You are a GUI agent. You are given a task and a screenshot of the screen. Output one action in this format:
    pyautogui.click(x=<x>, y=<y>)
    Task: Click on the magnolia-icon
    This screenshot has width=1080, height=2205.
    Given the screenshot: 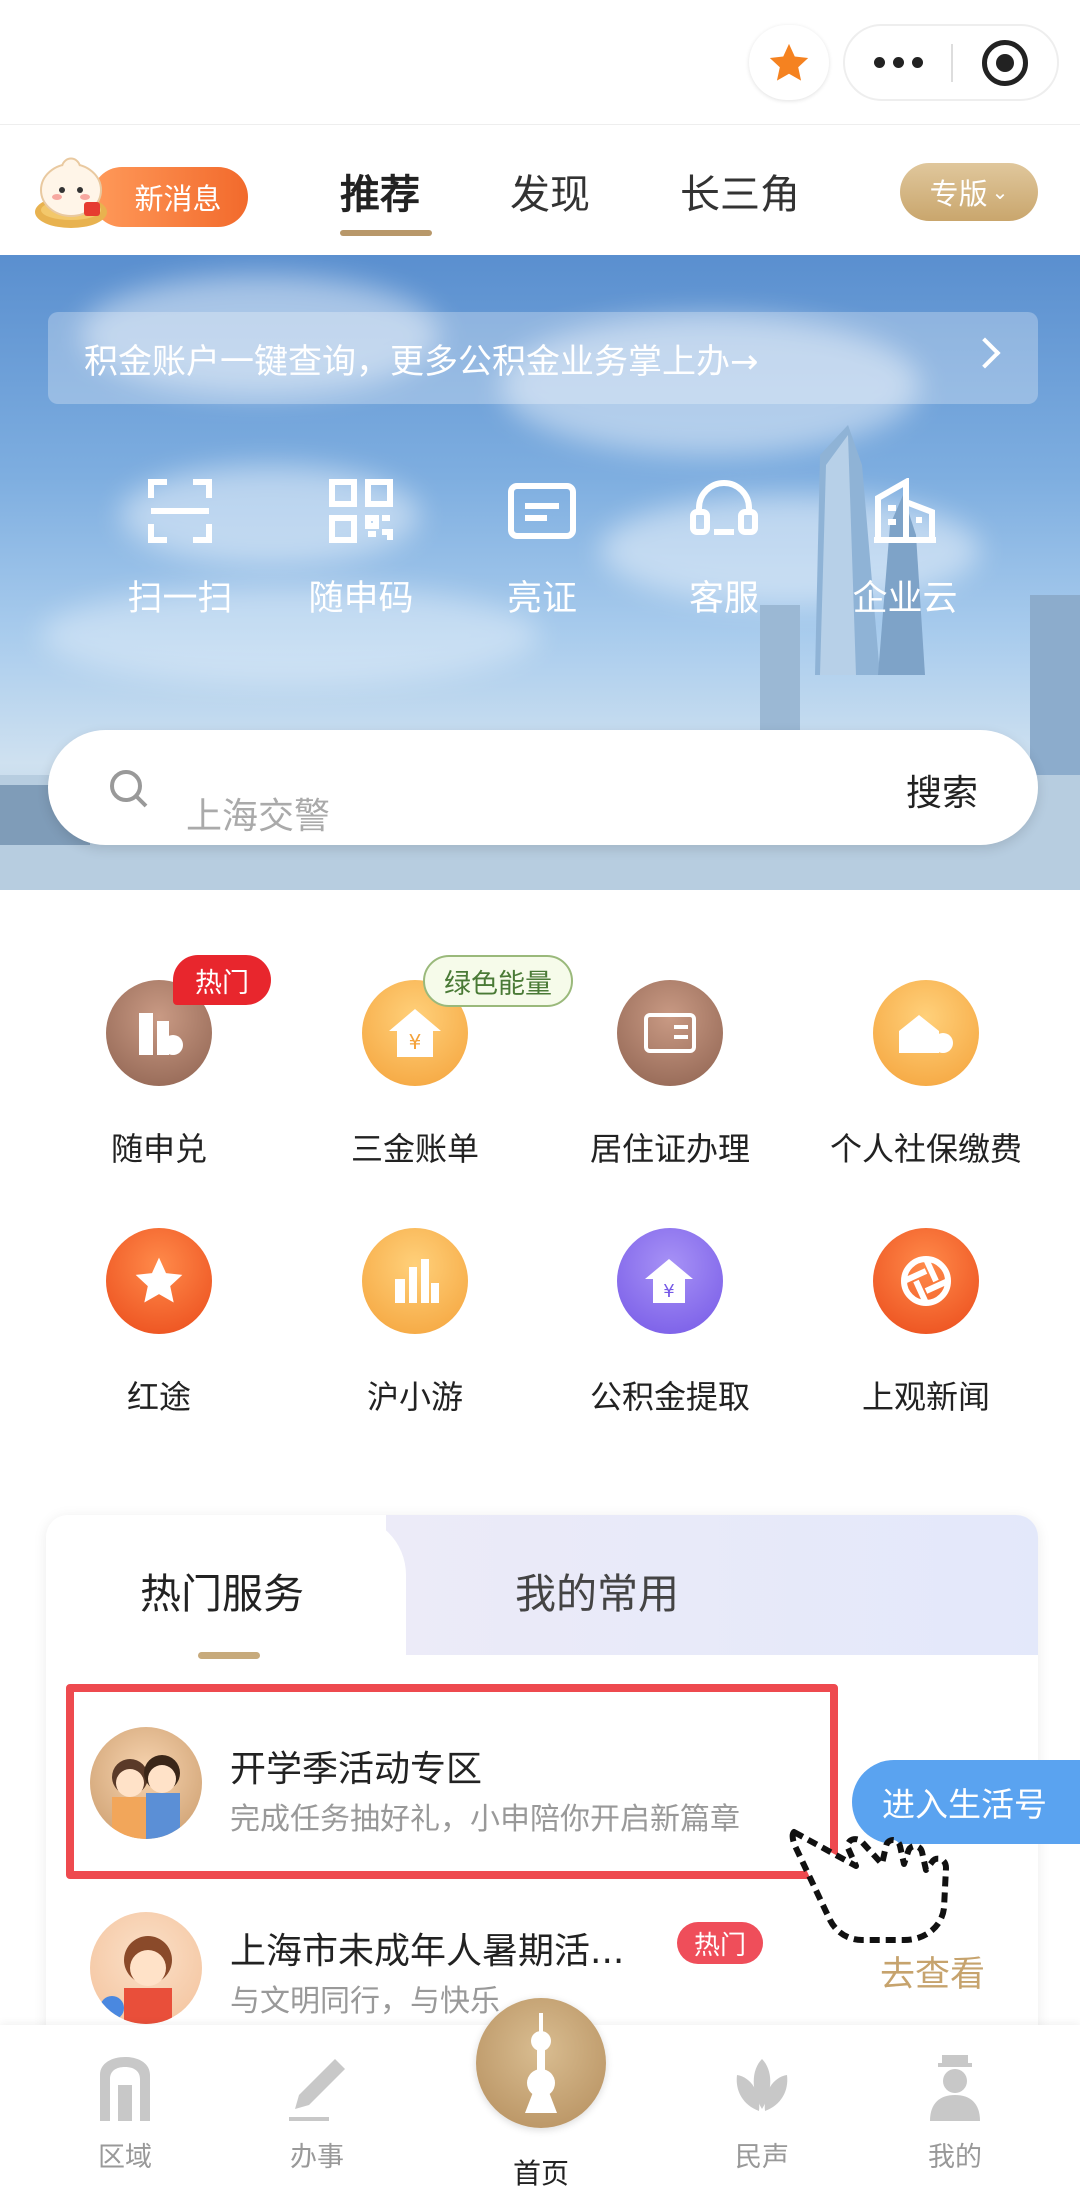 What is the action you would take?
    pyautogui.click(x=762, y=2085)
    